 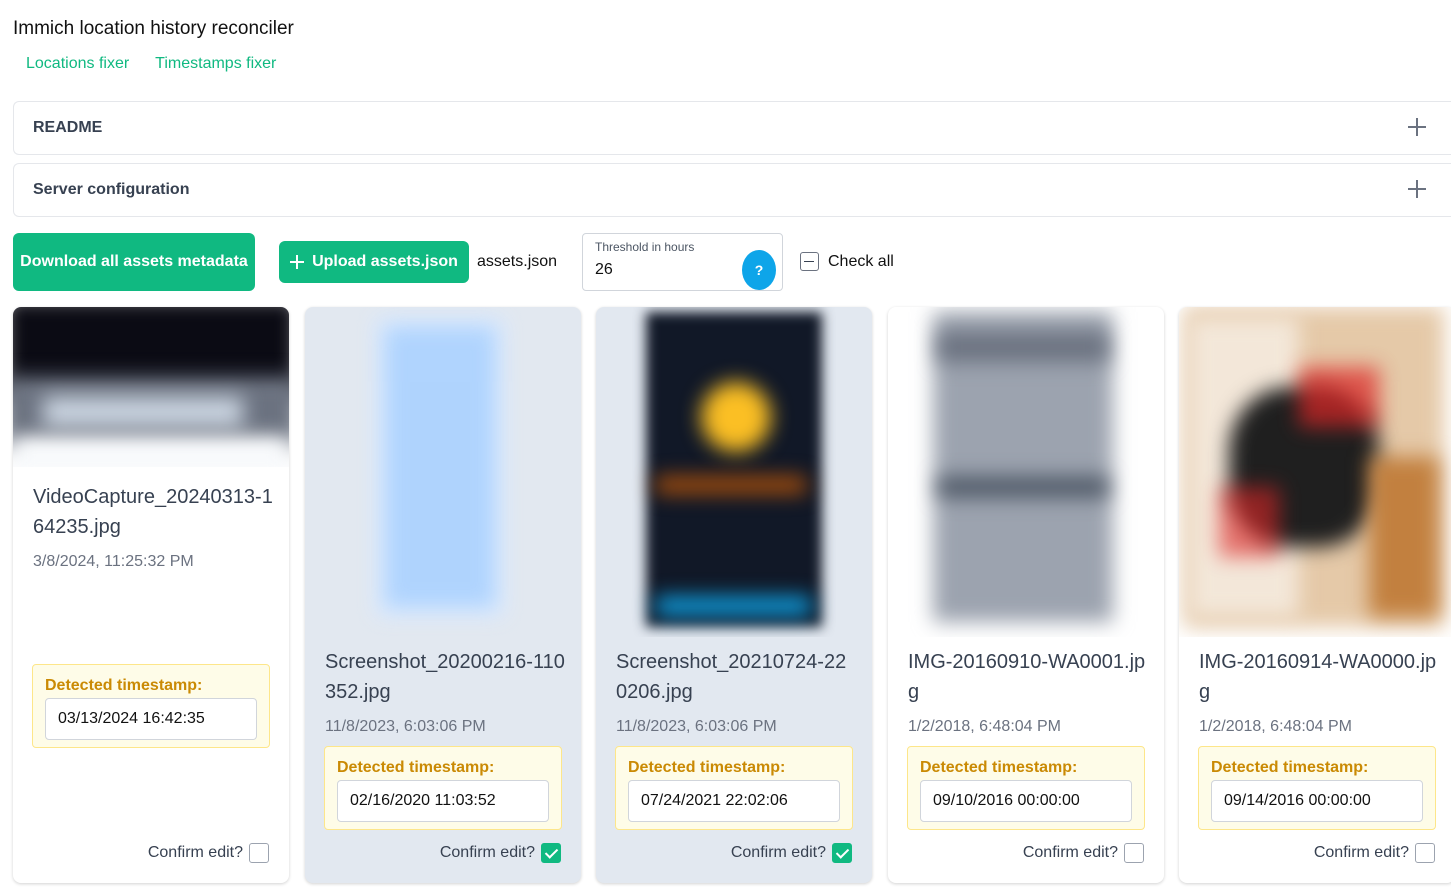 I want to click on app-title: Immich location history reconciler, so click(x=153, y=28).